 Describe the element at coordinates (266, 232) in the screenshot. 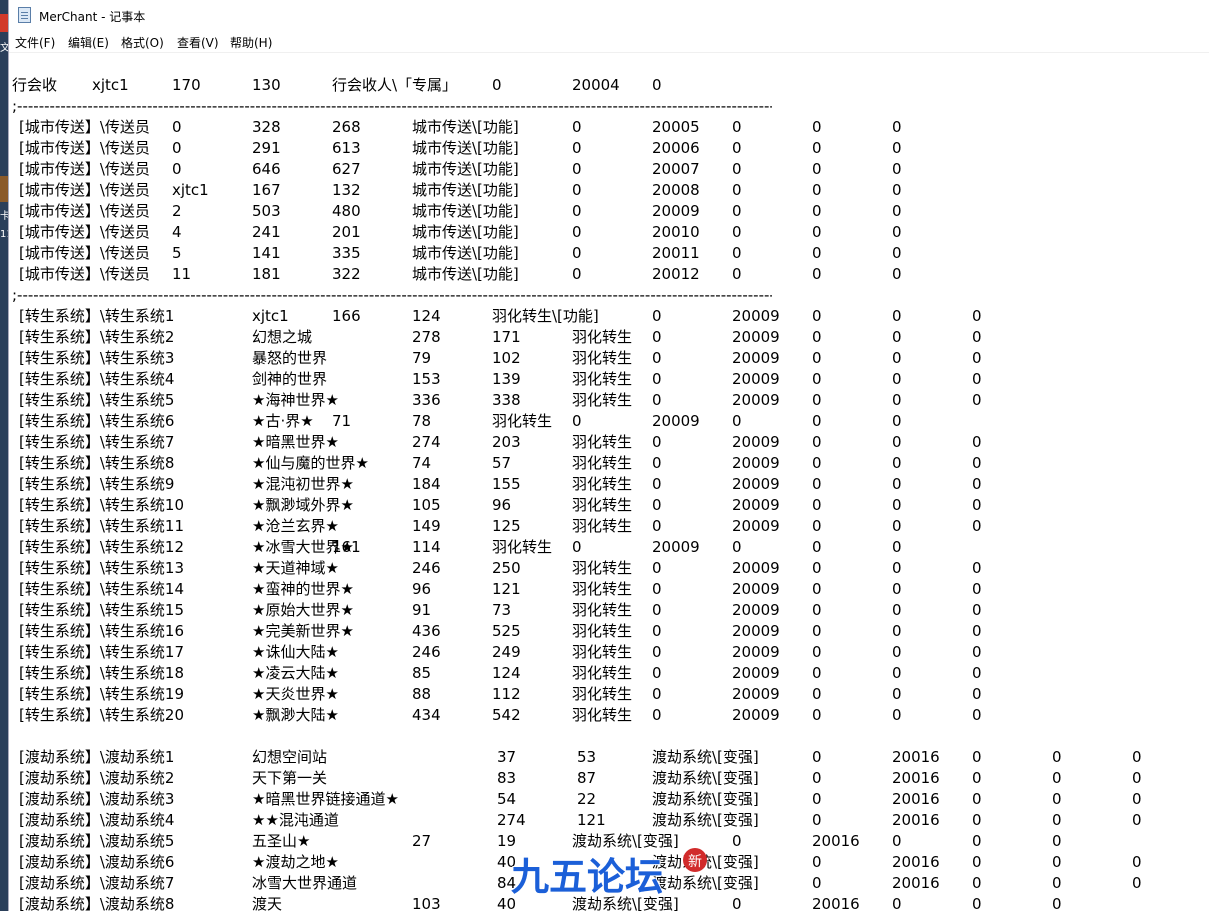

I see `text-field: 241` at that location.